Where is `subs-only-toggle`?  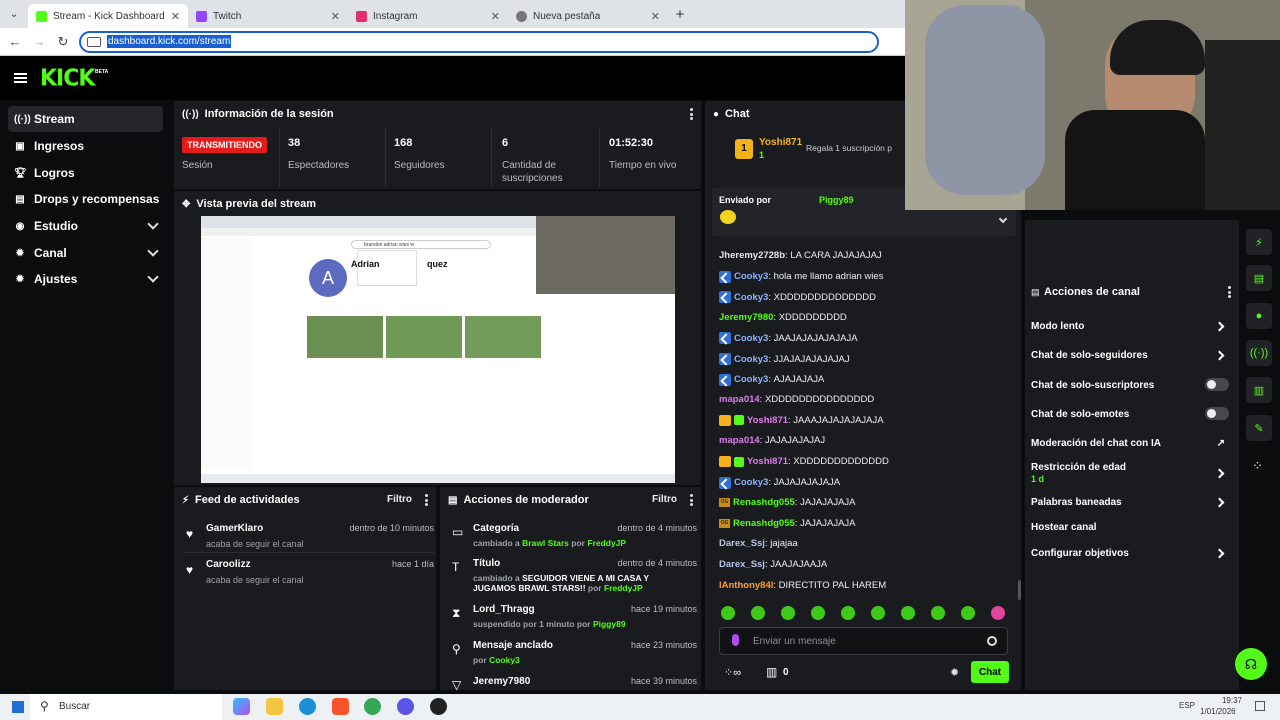
subs-only-toggle is located at coordinates (1217, 384).